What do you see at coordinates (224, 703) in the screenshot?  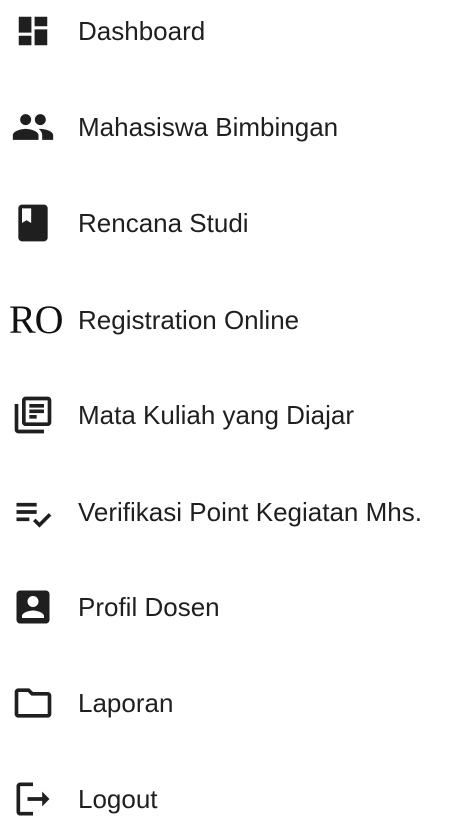 I see `menu-item-laporan: Laporan` at bounding box center [224, 703].